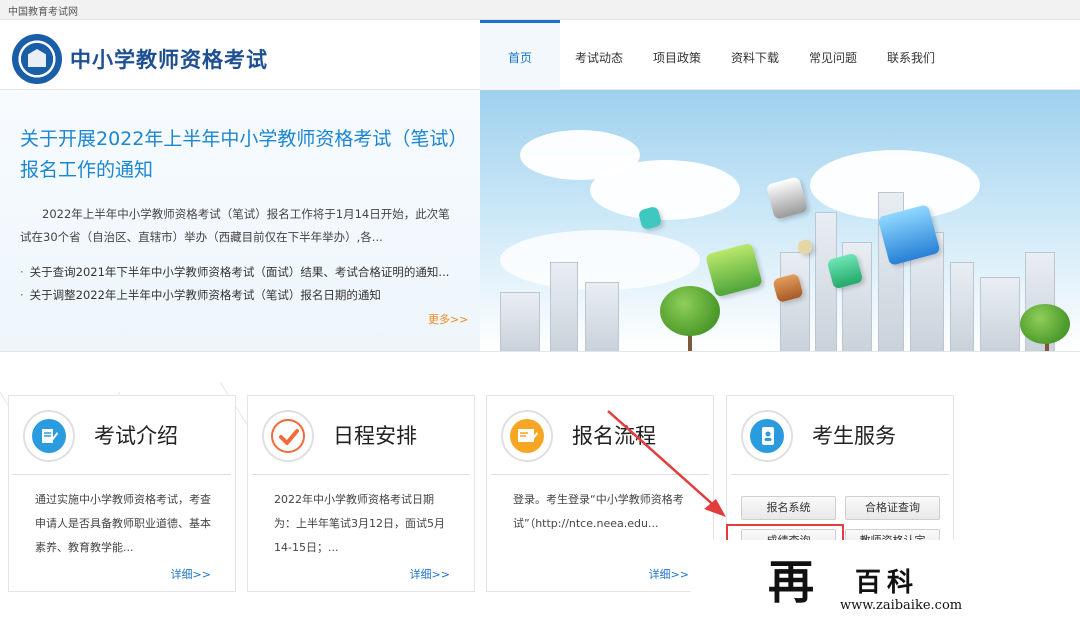 The width and height of the screenshot is (1080, 622). I want to click on top-bar: 中国教育考试网, so click(540, 10).